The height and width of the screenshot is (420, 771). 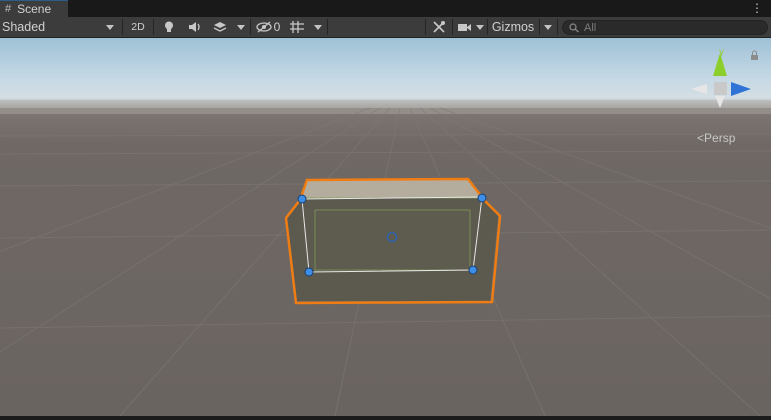 What do you see at coordinates (393, 241) in the screenshot?
I see `selected-cube` at bounding box center [393, 241].